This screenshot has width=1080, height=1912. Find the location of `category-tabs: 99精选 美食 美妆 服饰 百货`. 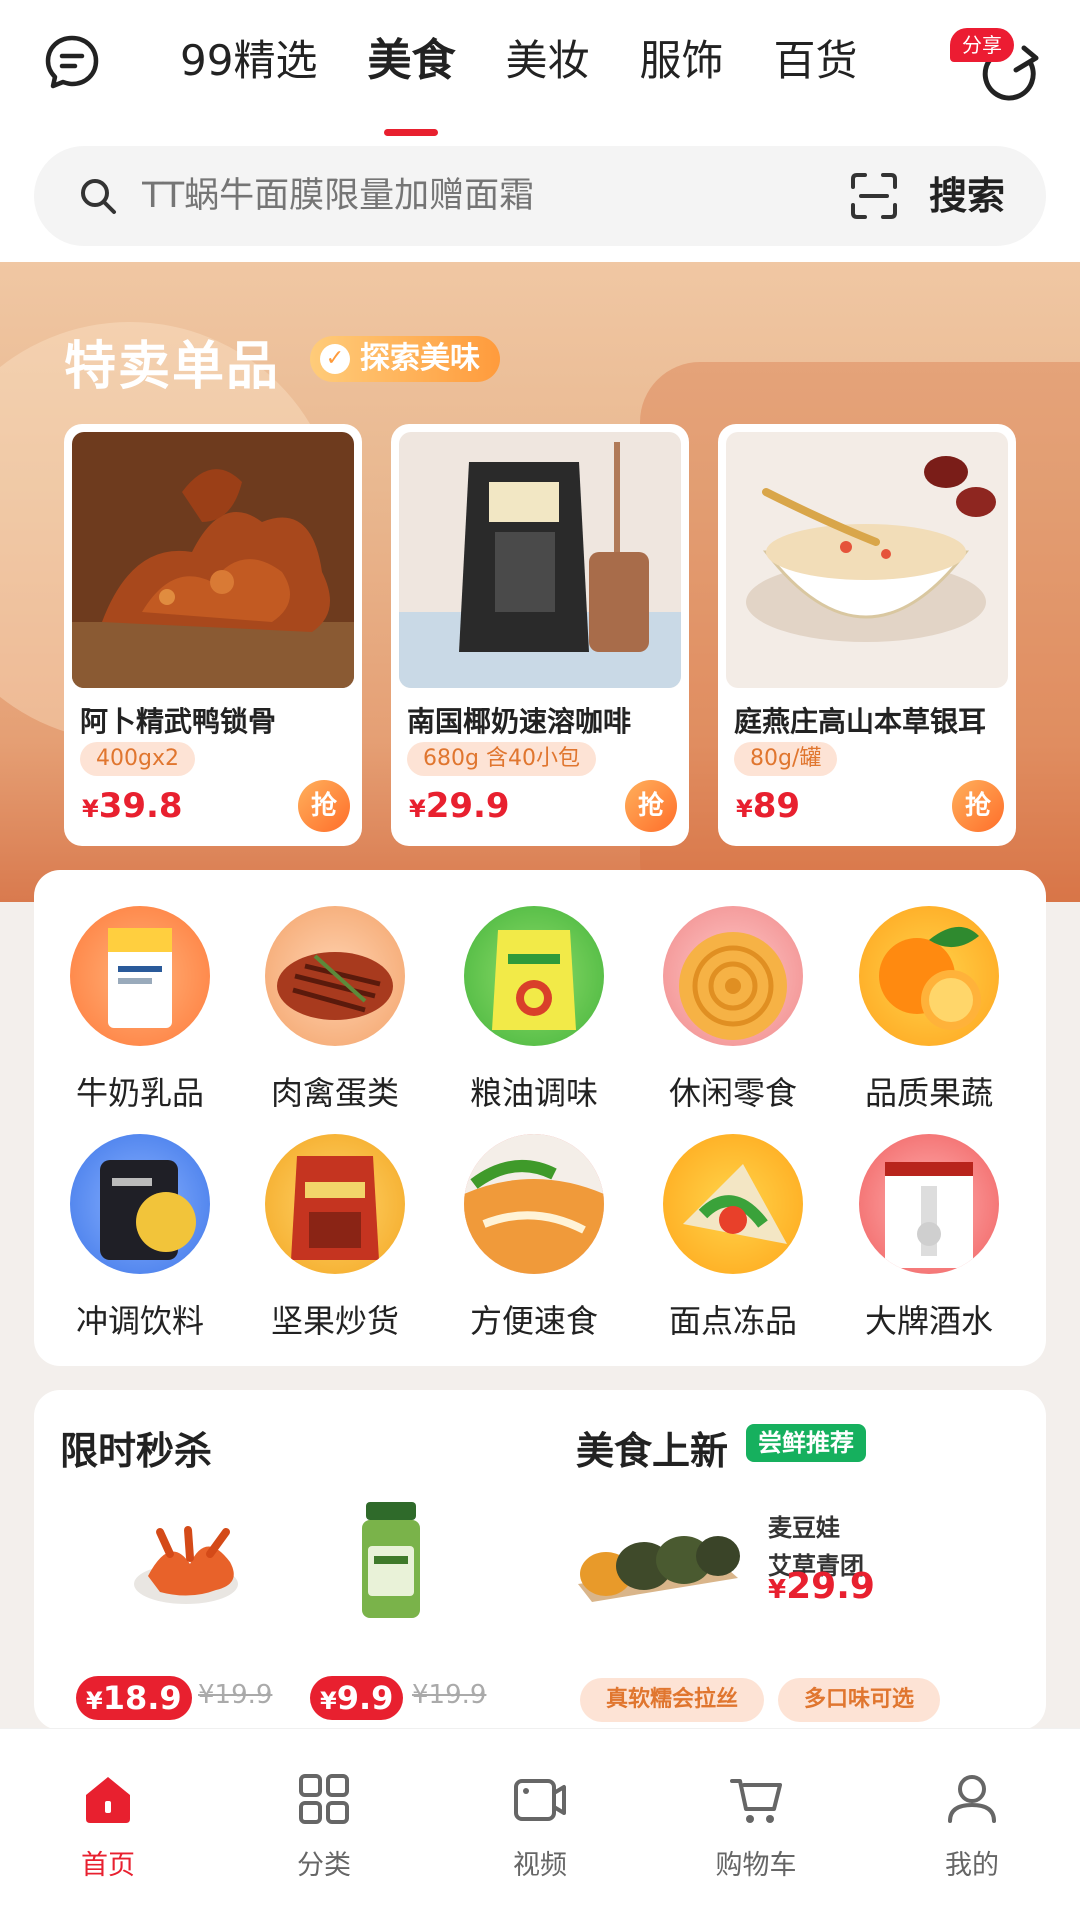

category-tabs: 99精选 美食 美妆 服饰 百货 is located at coordinates (544, 81).